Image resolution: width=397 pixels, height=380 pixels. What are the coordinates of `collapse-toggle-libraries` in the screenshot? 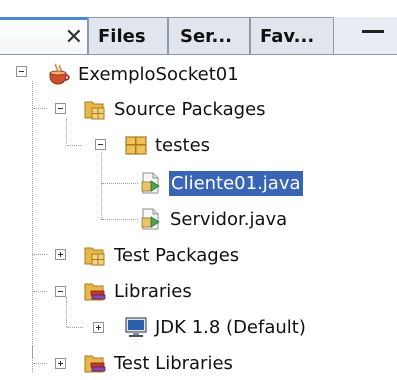 It's located at (60, 291).